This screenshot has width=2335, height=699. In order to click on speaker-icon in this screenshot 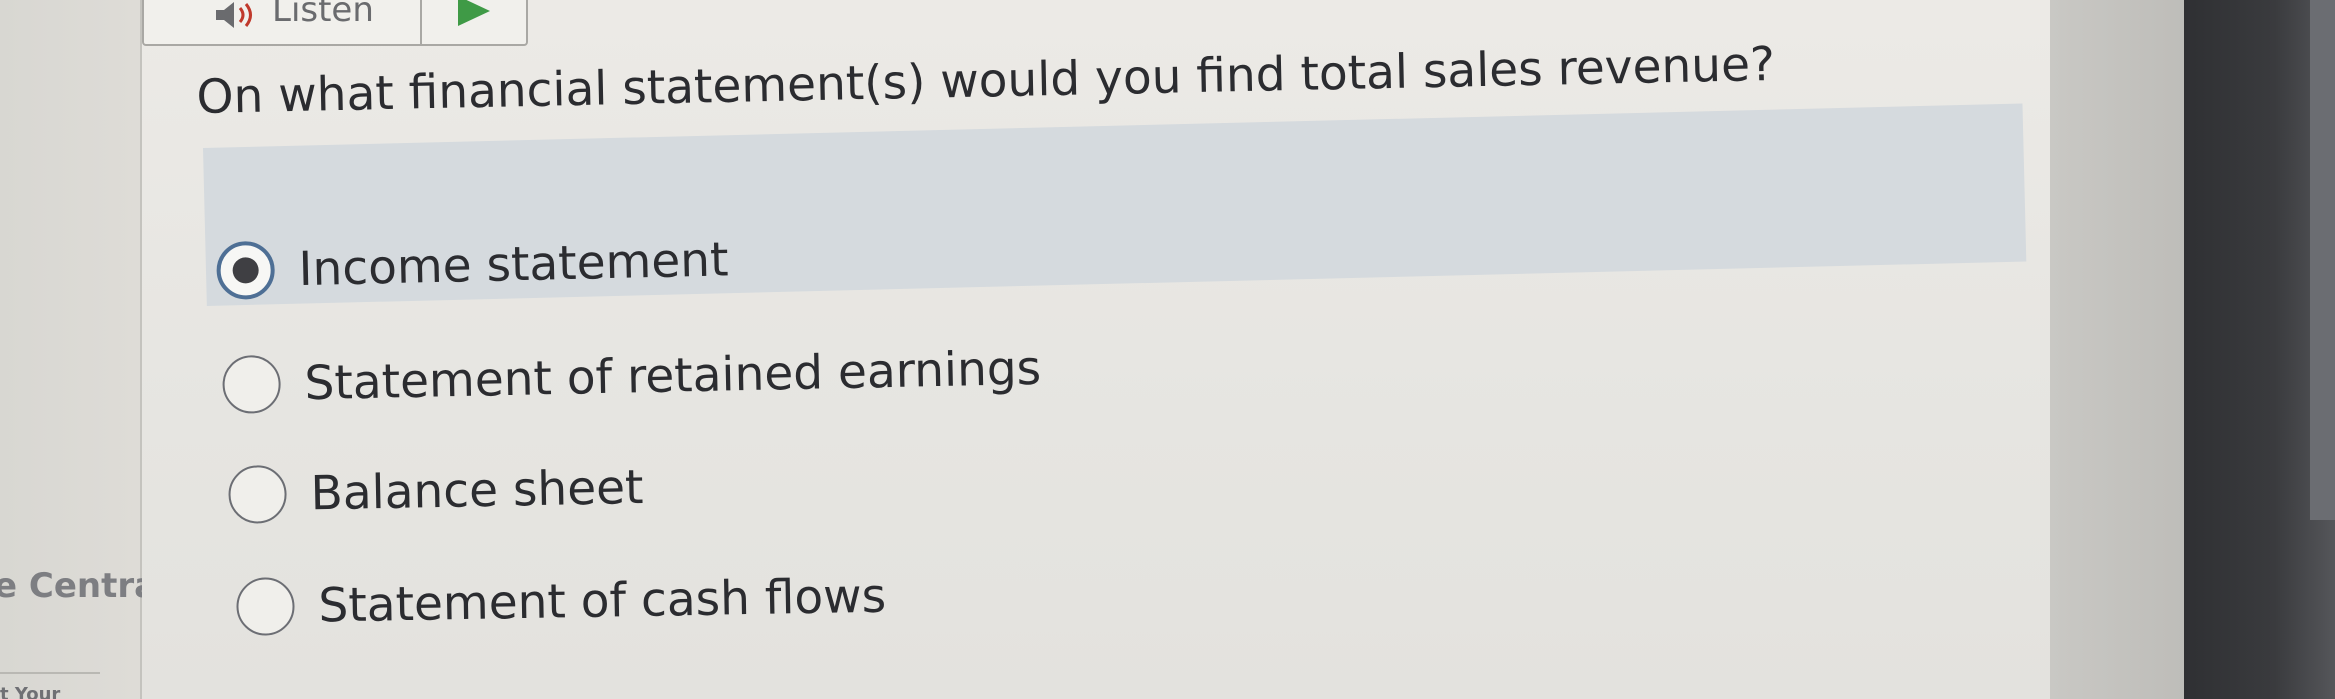, I will do `click(236, 15)`.